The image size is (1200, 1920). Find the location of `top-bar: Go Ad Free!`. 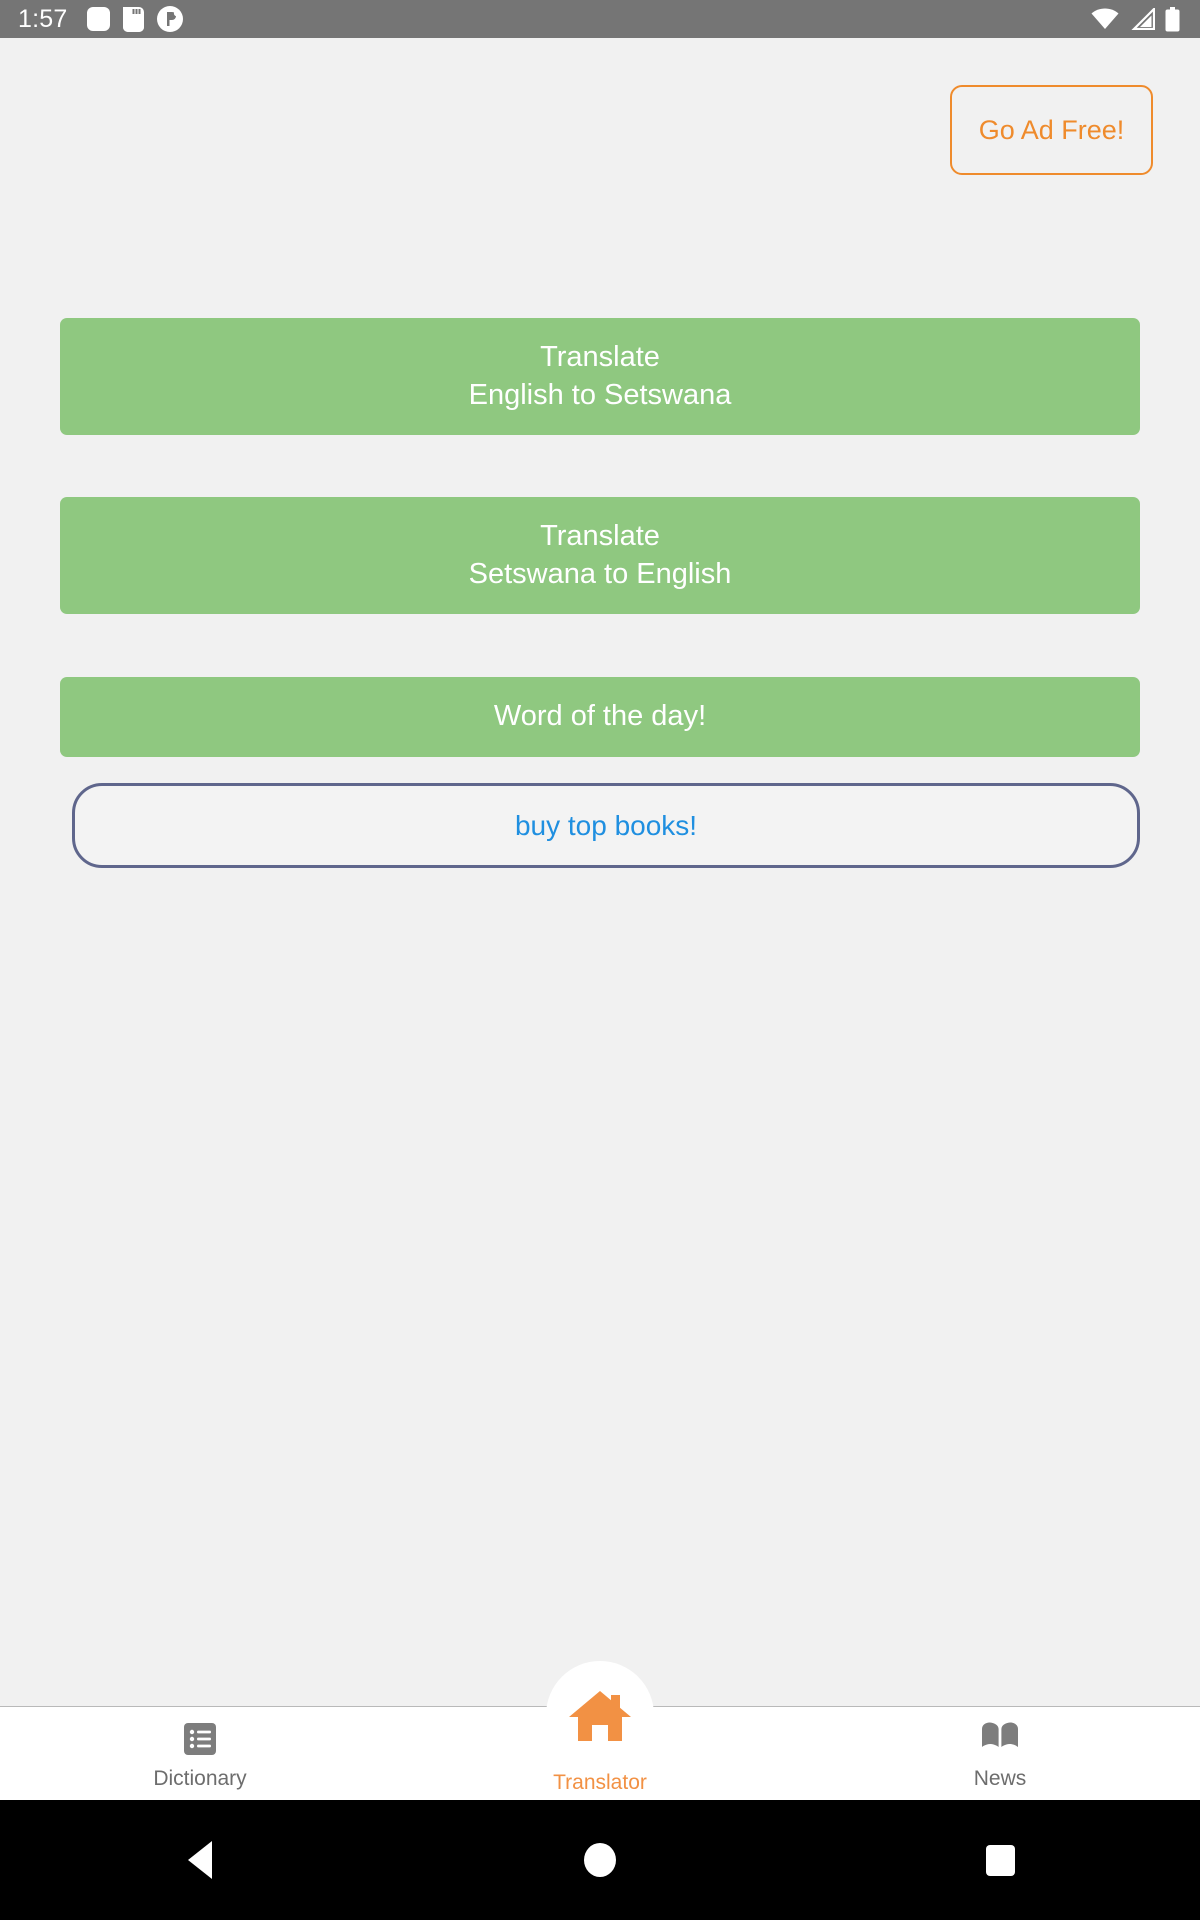

top-bar: Go Ad Free! is located at coordinates (600, 113).